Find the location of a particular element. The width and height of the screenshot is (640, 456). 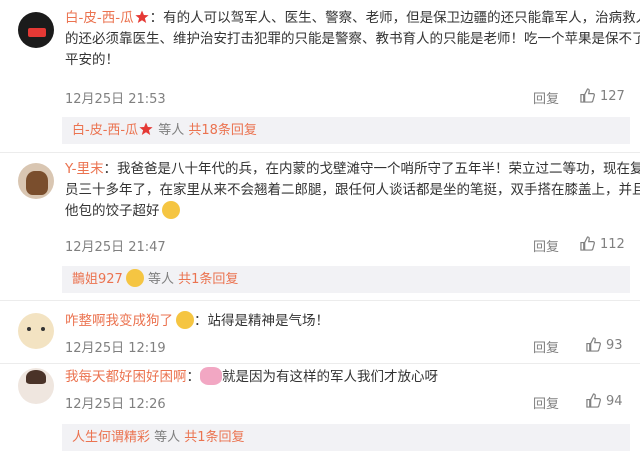

username: 咋整啊我变成狗了 is located at coordinates (119, 321).